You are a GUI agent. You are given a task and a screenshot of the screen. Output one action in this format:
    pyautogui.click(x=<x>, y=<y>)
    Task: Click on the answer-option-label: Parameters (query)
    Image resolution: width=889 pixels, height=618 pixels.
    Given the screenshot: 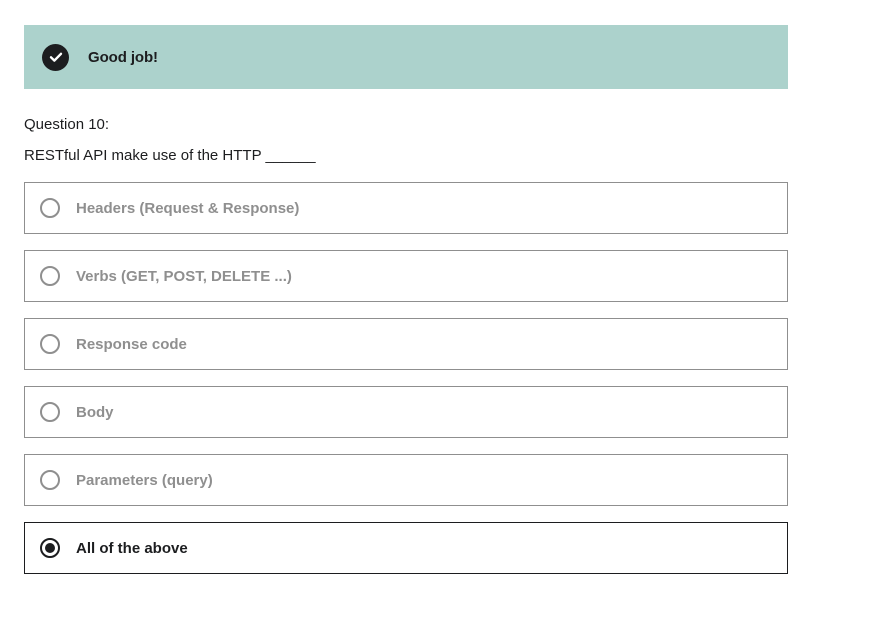 What is the action you would take?
    pyautogui.click(x=144, y=480)
    